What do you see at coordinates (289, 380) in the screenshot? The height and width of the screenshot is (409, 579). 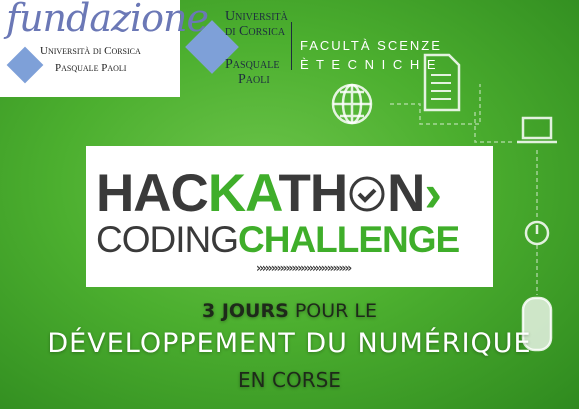 I see `tagline-region: EN CORSE` at bounding box center [289, 380].